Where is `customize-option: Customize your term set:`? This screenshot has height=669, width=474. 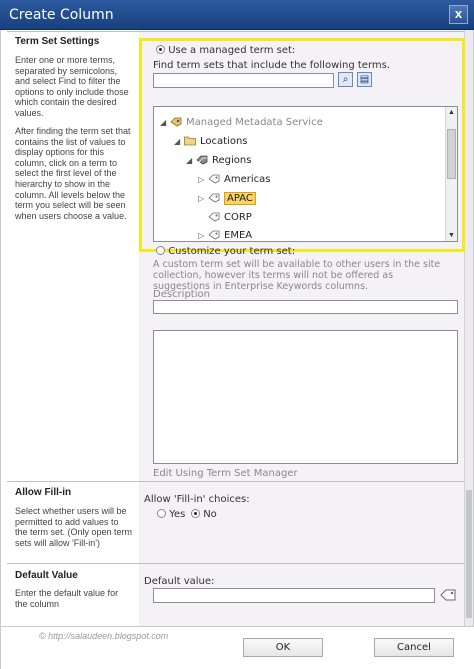 customize-option: Customize your term set: is located at coordinates (225, 251).